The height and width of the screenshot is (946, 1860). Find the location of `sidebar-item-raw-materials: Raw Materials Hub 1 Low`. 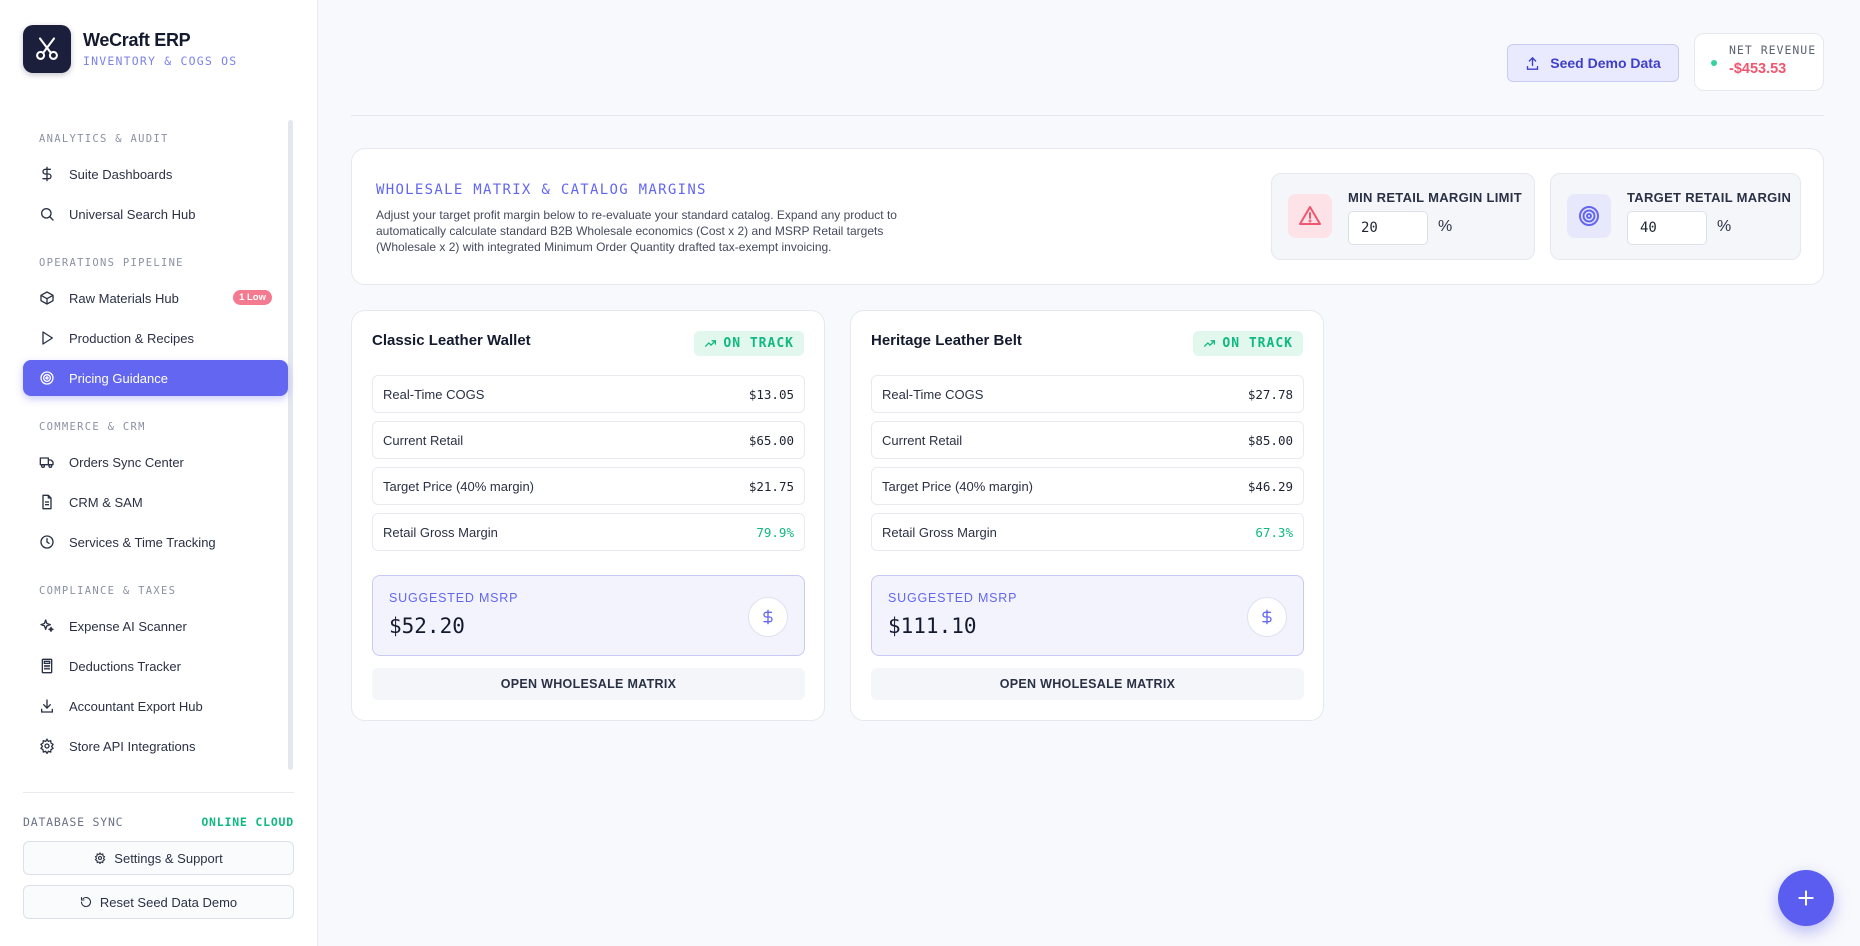

sidebar-item-raw-materials: Raw Materials Hub 1 Low is located at coordinates (155, 298).